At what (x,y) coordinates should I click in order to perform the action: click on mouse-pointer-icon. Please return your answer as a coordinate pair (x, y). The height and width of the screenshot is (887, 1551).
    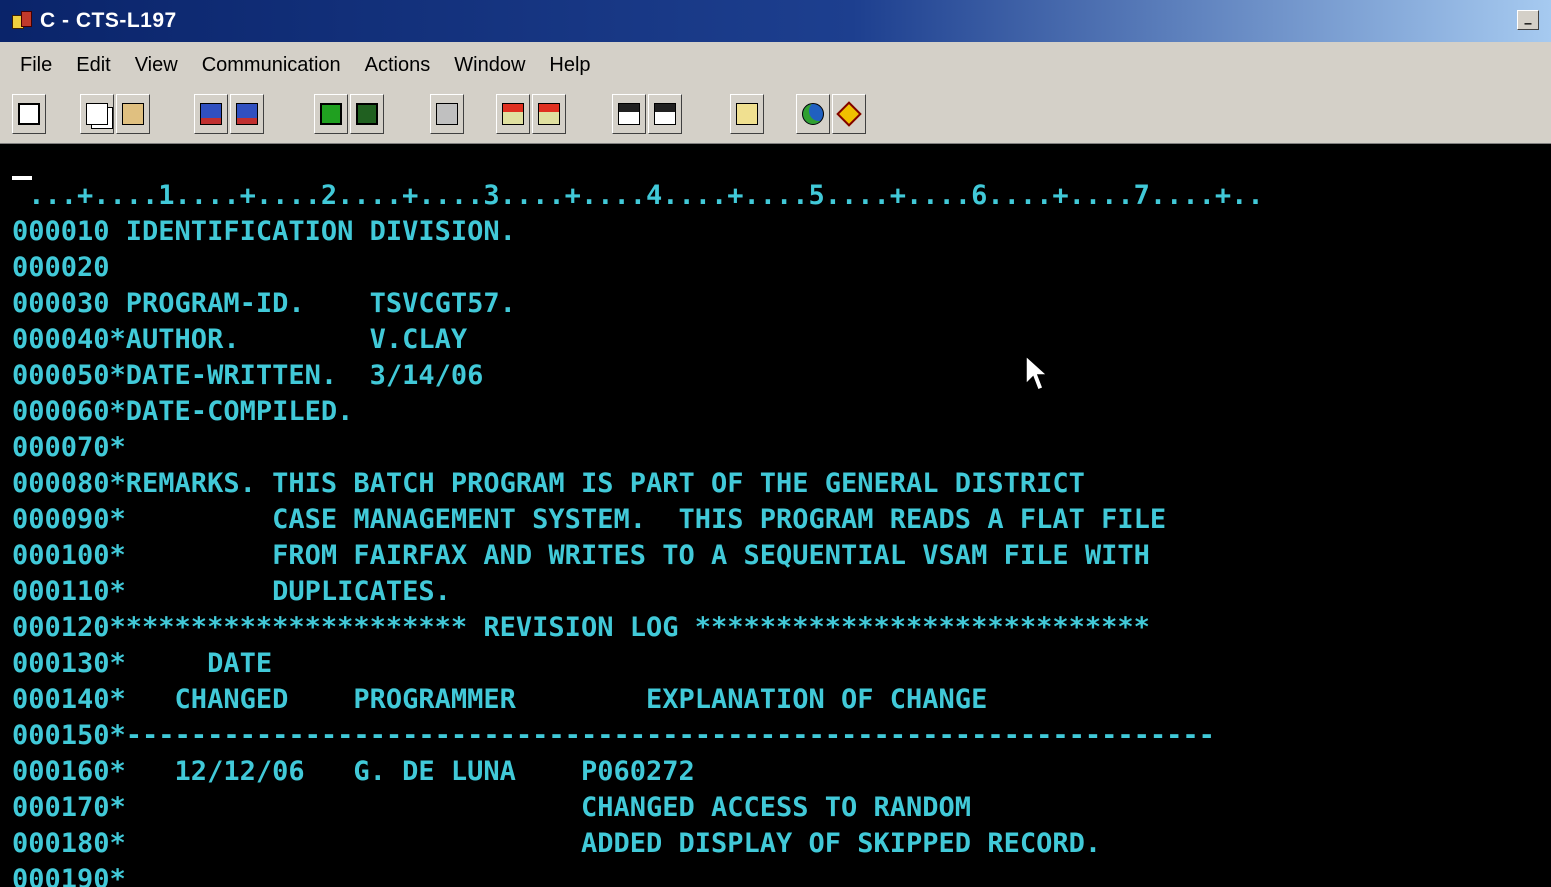
    Looking at the image, I should click on (1036, 372).